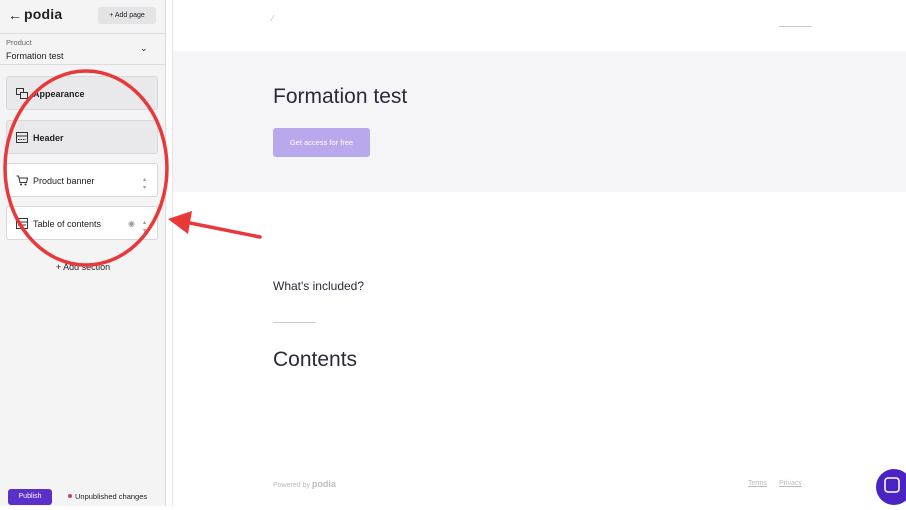 This screenshot has height=510, width=906. Describe the element at coordinates (67, 224) in the screenshot. I see `section-label: Table of contents` at that location.